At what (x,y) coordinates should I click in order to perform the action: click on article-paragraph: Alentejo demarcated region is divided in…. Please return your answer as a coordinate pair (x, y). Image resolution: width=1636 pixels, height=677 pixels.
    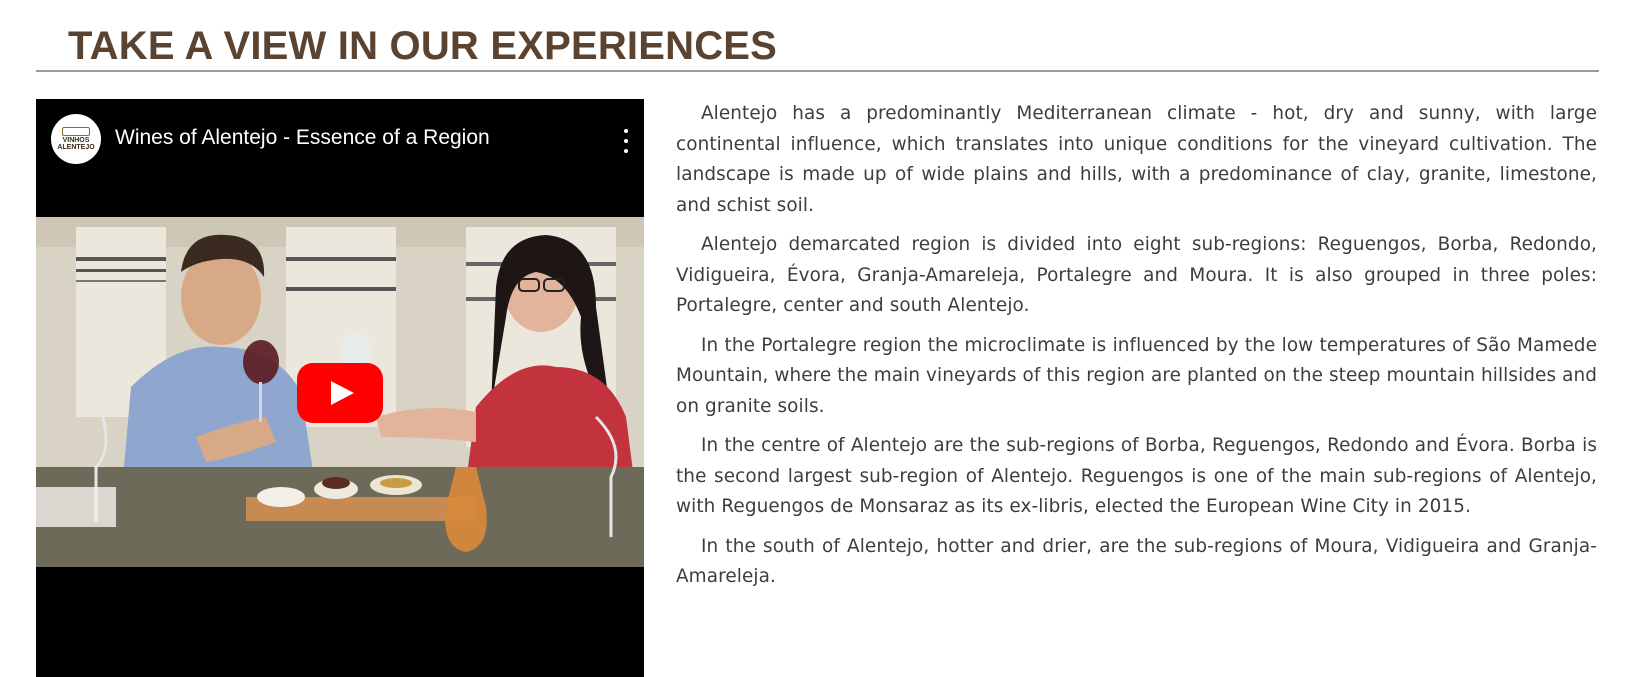
    Looking at the image, I should click on (1136, 275).